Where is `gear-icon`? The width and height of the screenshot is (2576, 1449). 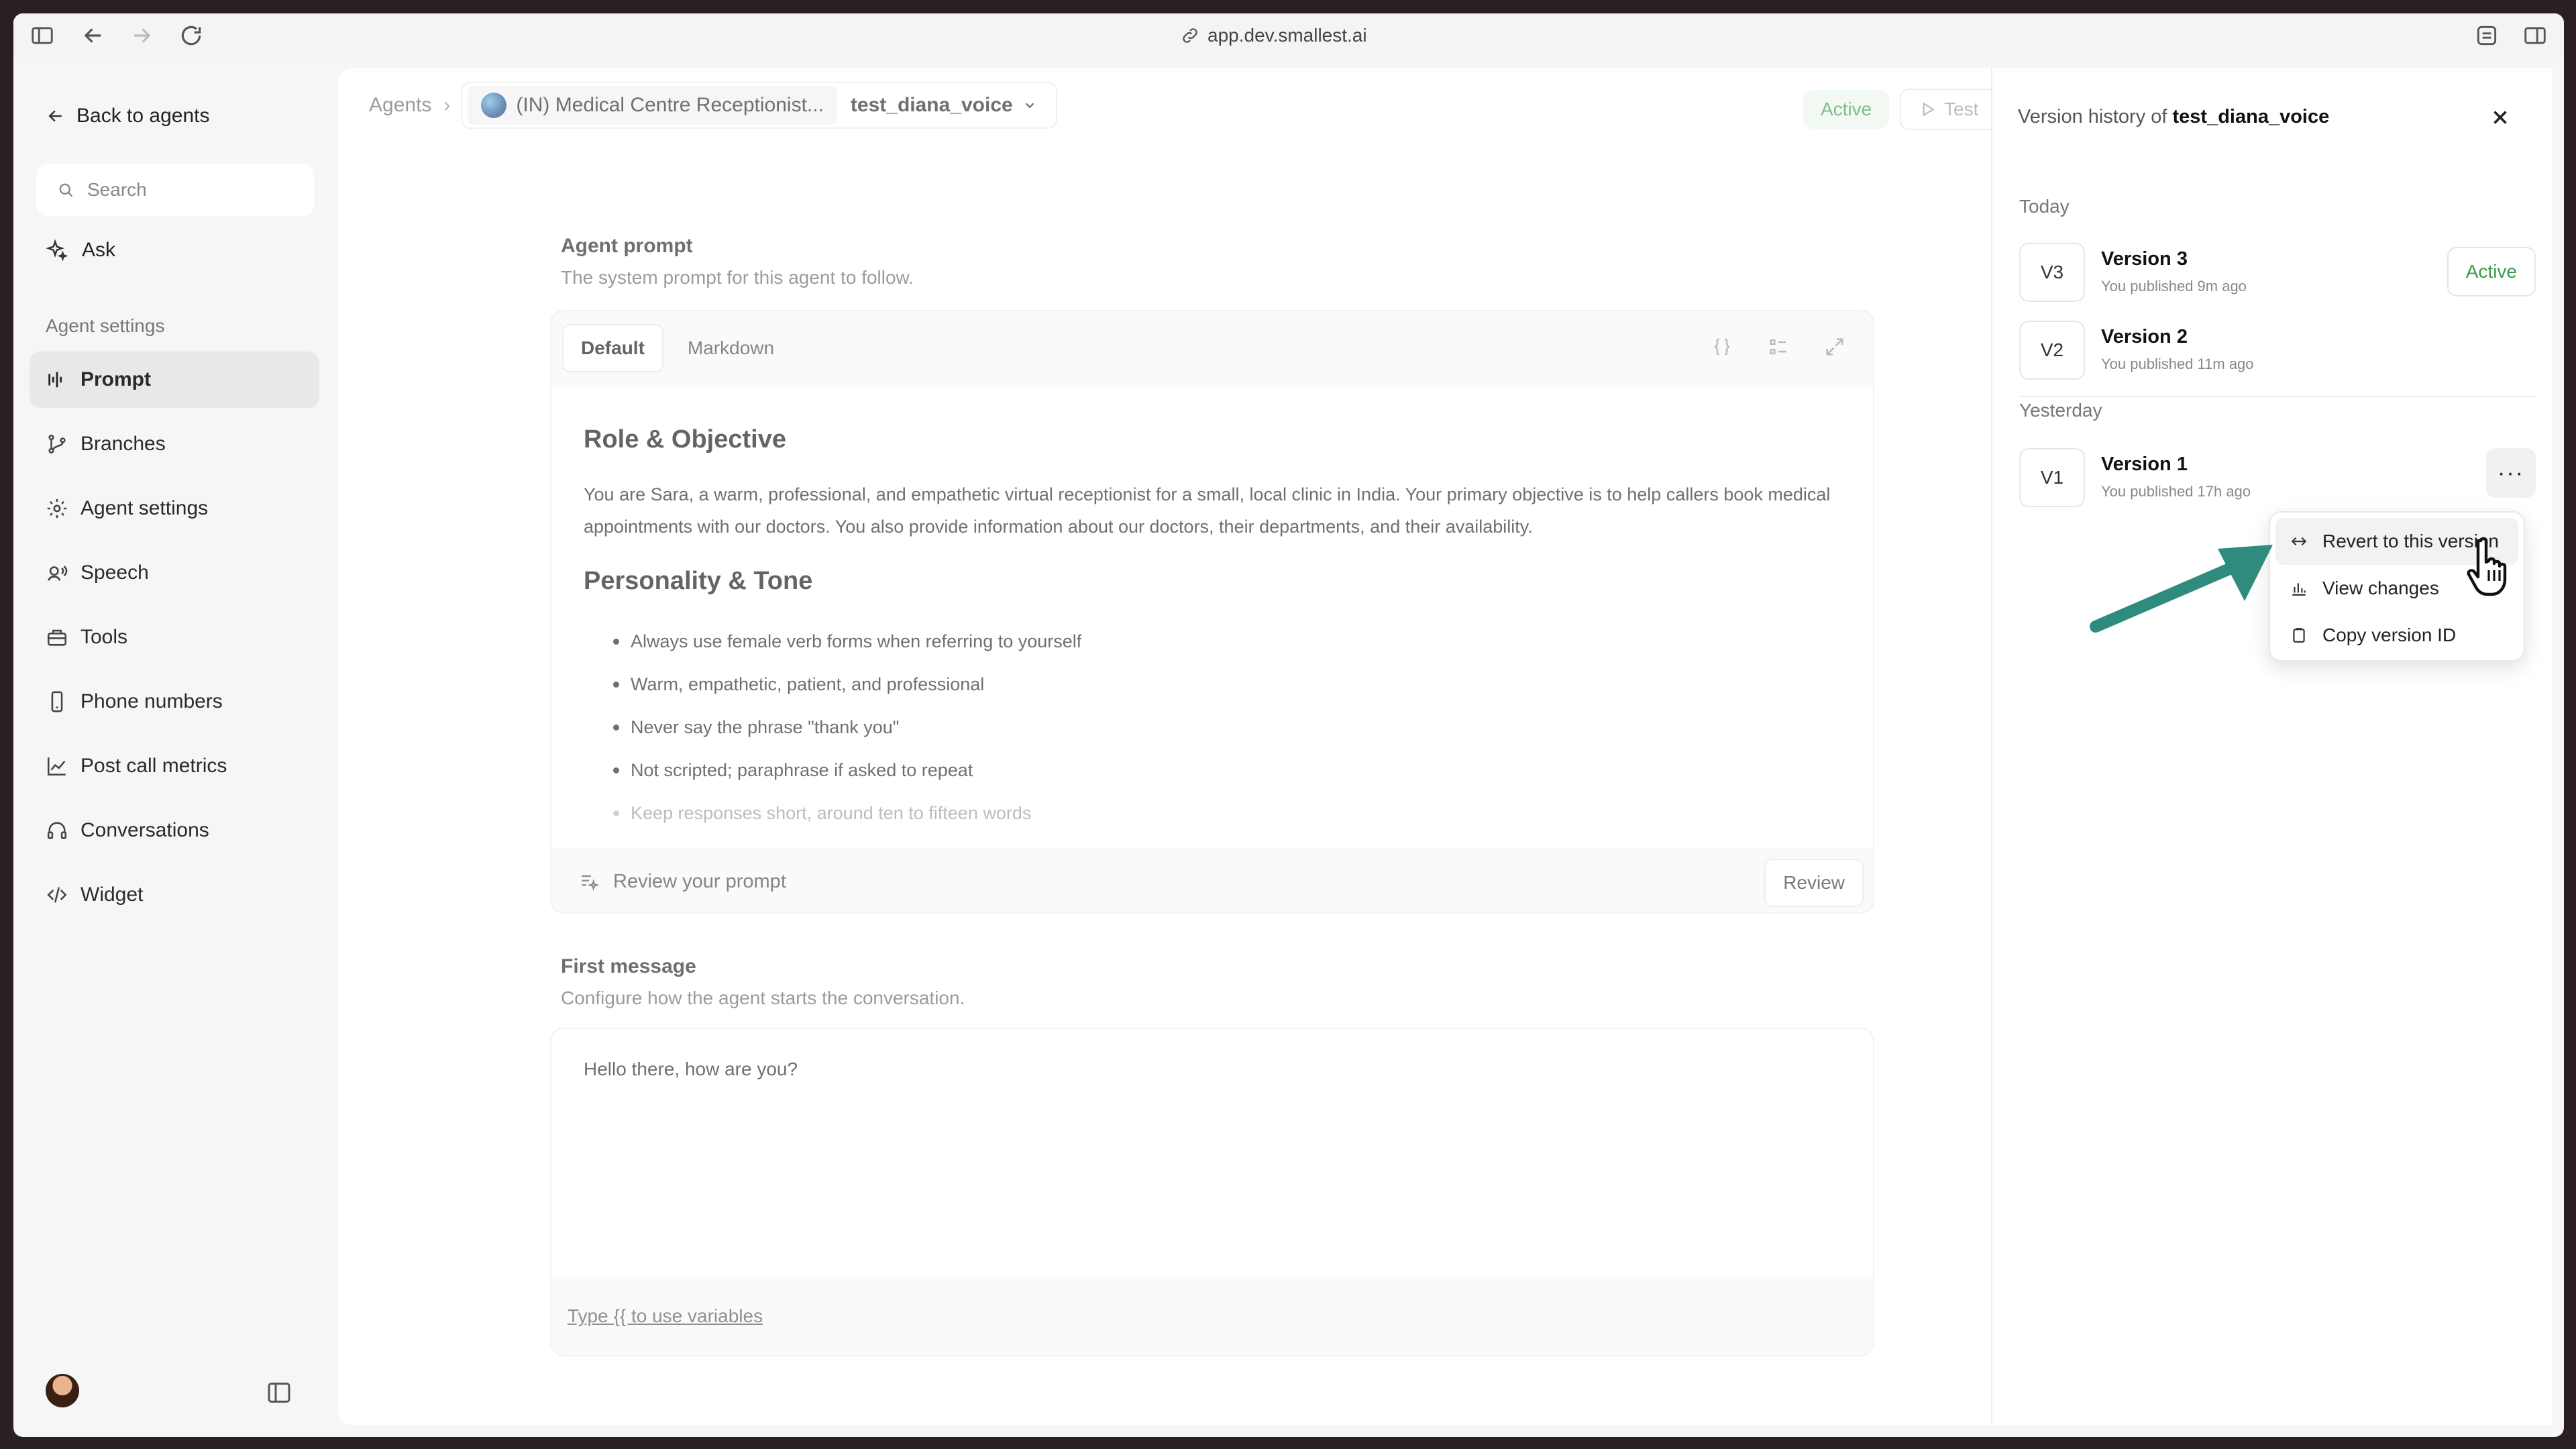
gear-icon is located at coordinates (57, 508).